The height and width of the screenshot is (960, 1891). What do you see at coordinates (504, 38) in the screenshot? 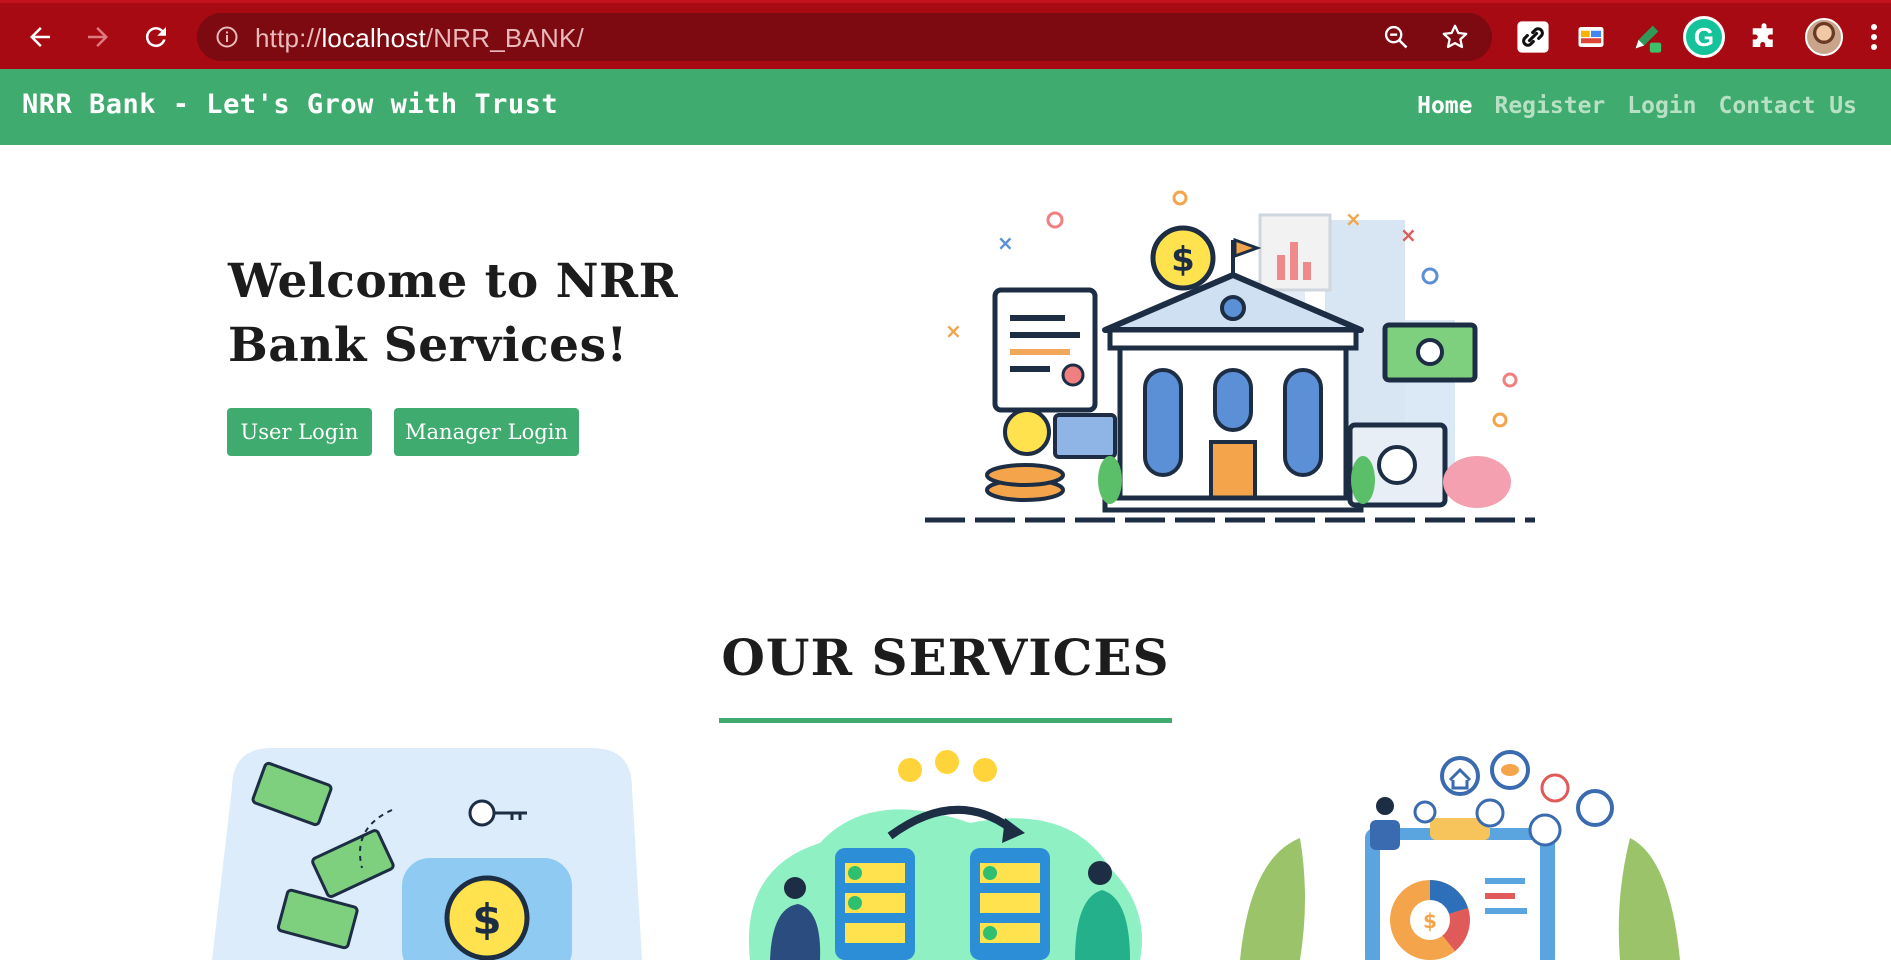
I see `url-path: /NRR_BANK/` at bounding box center [504, 38].